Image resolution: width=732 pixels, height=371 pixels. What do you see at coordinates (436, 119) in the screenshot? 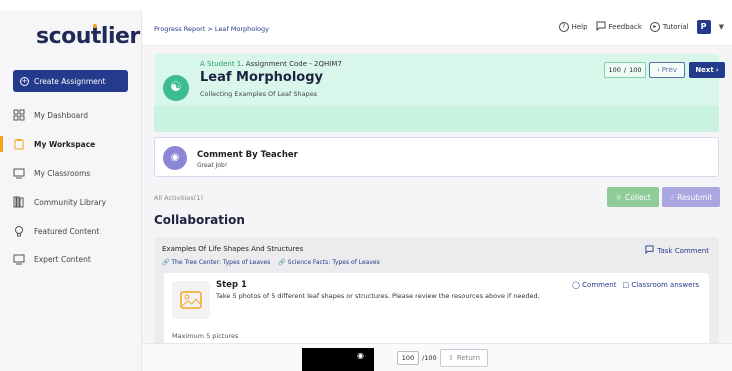
I see `banner-lower` at bounding box center [436, 119].